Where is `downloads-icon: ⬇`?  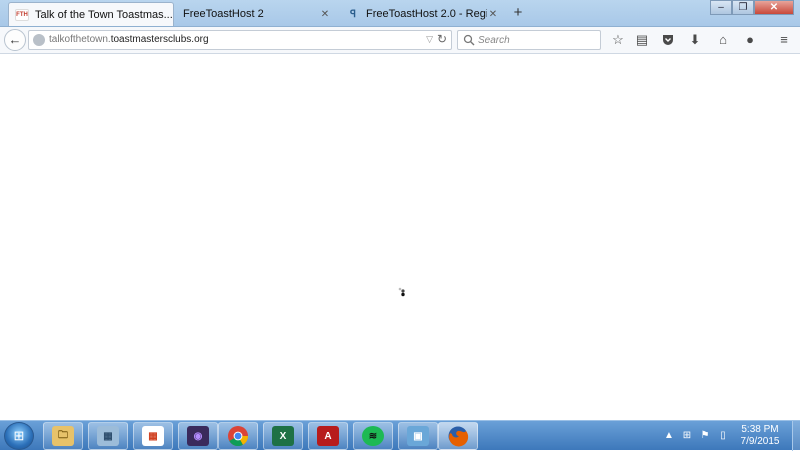 downloads-icon: ⬇ is located at coordinates (695, 40).